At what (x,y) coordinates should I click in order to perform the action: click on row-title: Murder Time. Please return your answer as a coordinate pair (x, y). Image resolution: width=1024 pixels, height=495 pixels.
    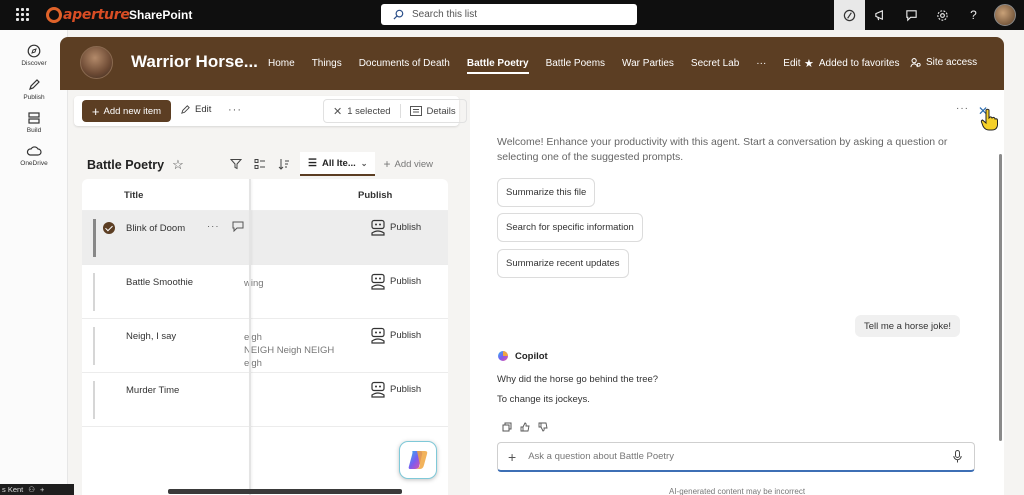
    Looking at the image, I should click on (152, 390).